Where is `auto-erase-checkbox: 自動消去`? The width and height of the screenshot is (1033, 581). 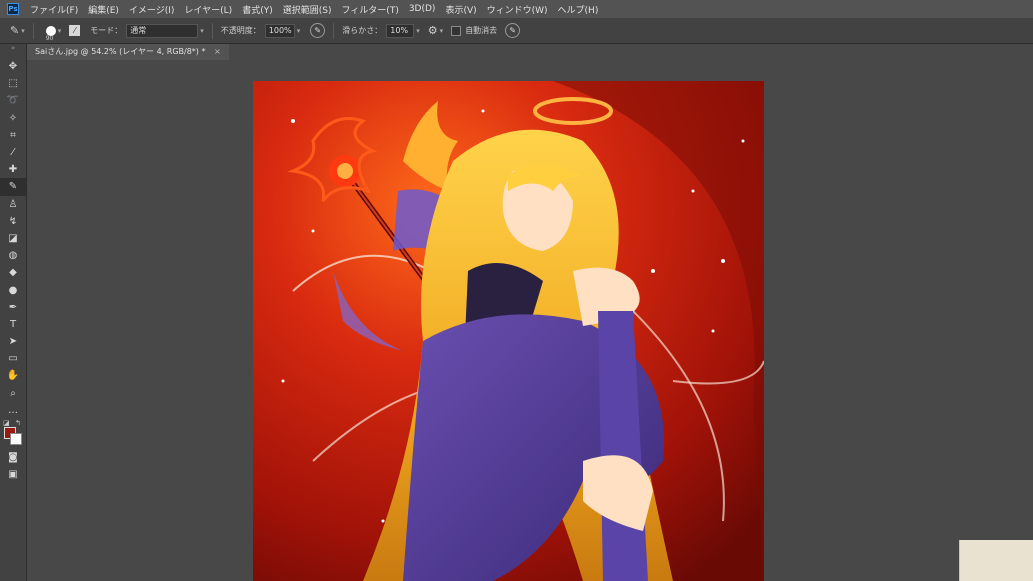 auto-erase-checkbox: 自動消去 is located at coordinates (474, 30).